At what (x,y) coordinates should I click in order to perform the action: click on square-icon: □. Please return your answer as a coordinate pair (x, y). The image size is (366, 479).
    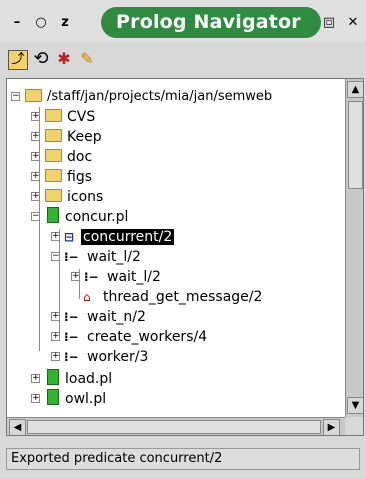
    Looking at the image, I should click on (329, 23).